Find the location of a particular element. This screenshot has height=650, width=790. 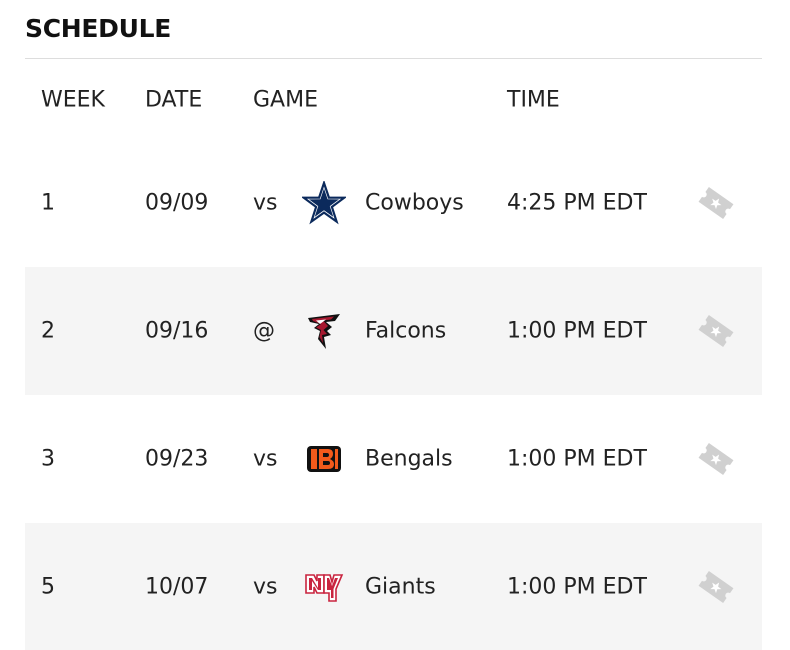

opponent-name-link: Bengals is located at coordinates (409, 459).